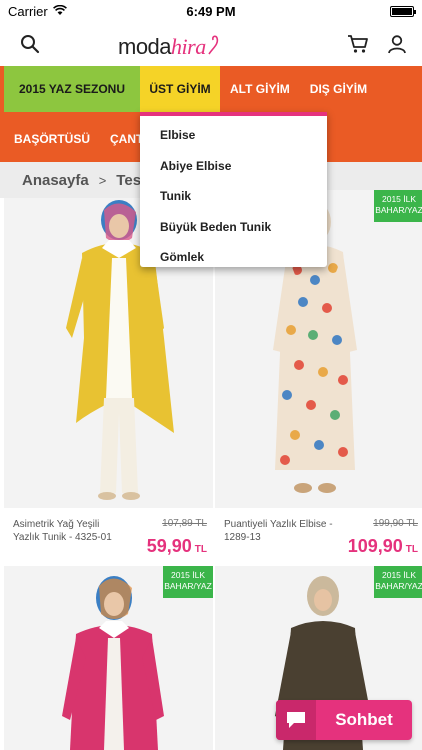  I want to click on chat-icon, so click(296, 720).